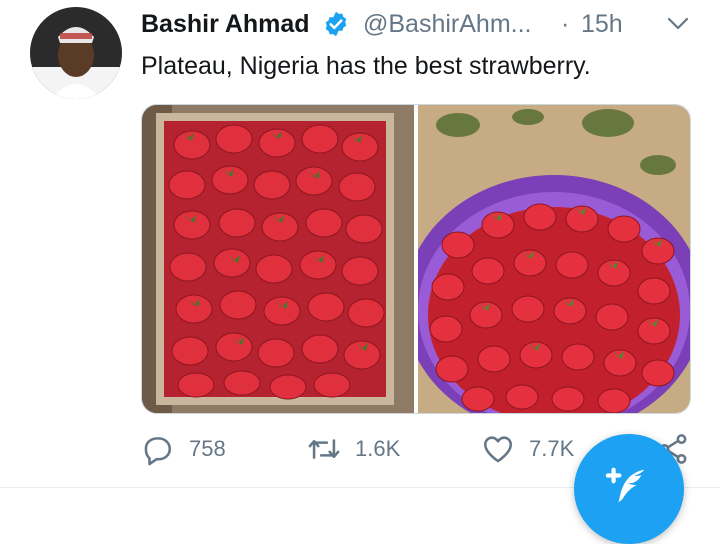 Image resolution: width=720 pixels, height=544 pixels. I want to click on author-name: Bashir Ahmad, so click(225, 24).